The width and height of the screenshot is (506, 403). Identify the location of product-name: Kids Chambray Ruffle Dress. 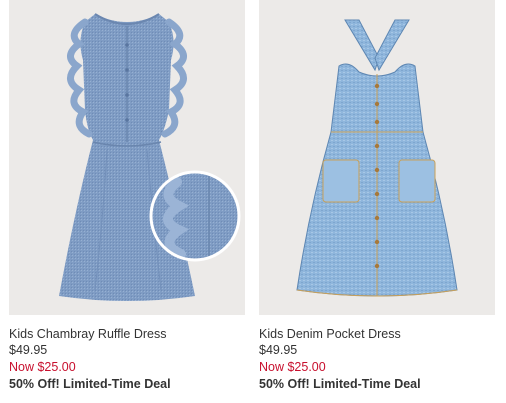
(127, 334).